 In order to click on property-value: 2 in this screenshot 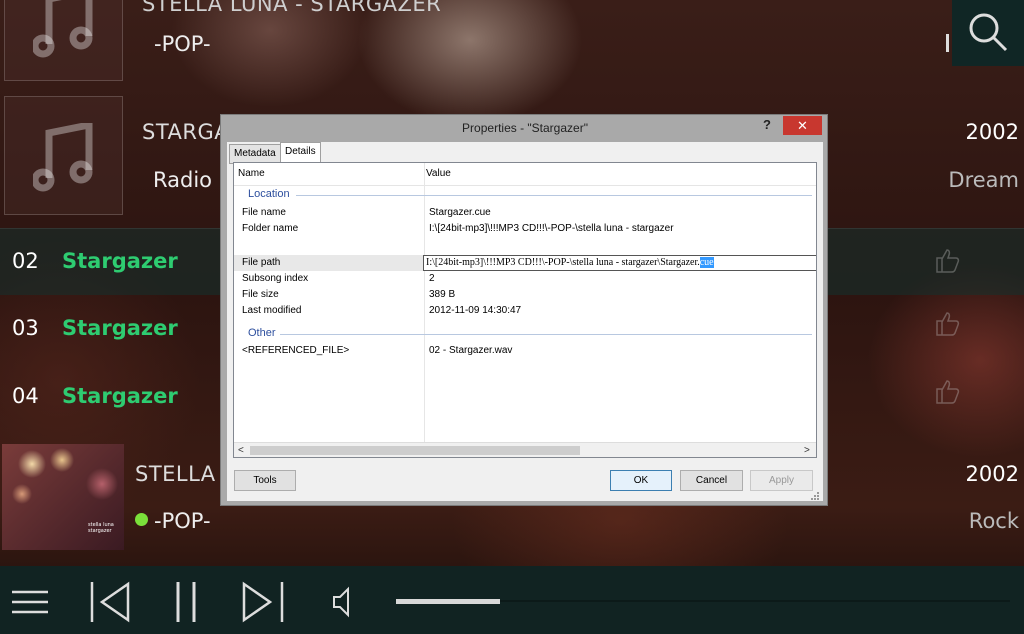, I will do `click(432, 278)`.